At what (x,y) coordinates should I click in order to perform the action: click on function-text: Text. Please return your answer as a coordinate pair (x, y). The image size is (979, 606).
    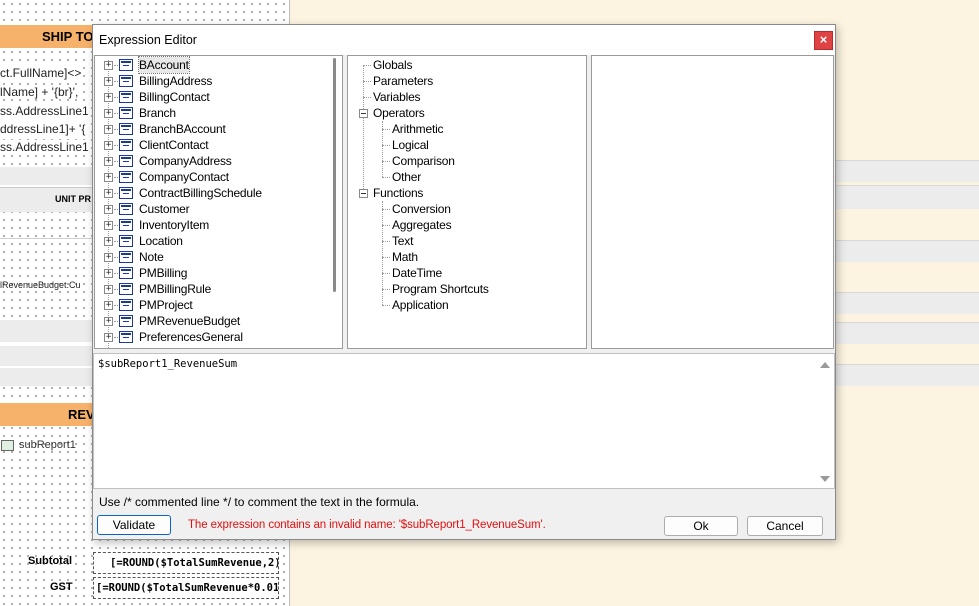
    Looking at the image, I should click on (402, 241).